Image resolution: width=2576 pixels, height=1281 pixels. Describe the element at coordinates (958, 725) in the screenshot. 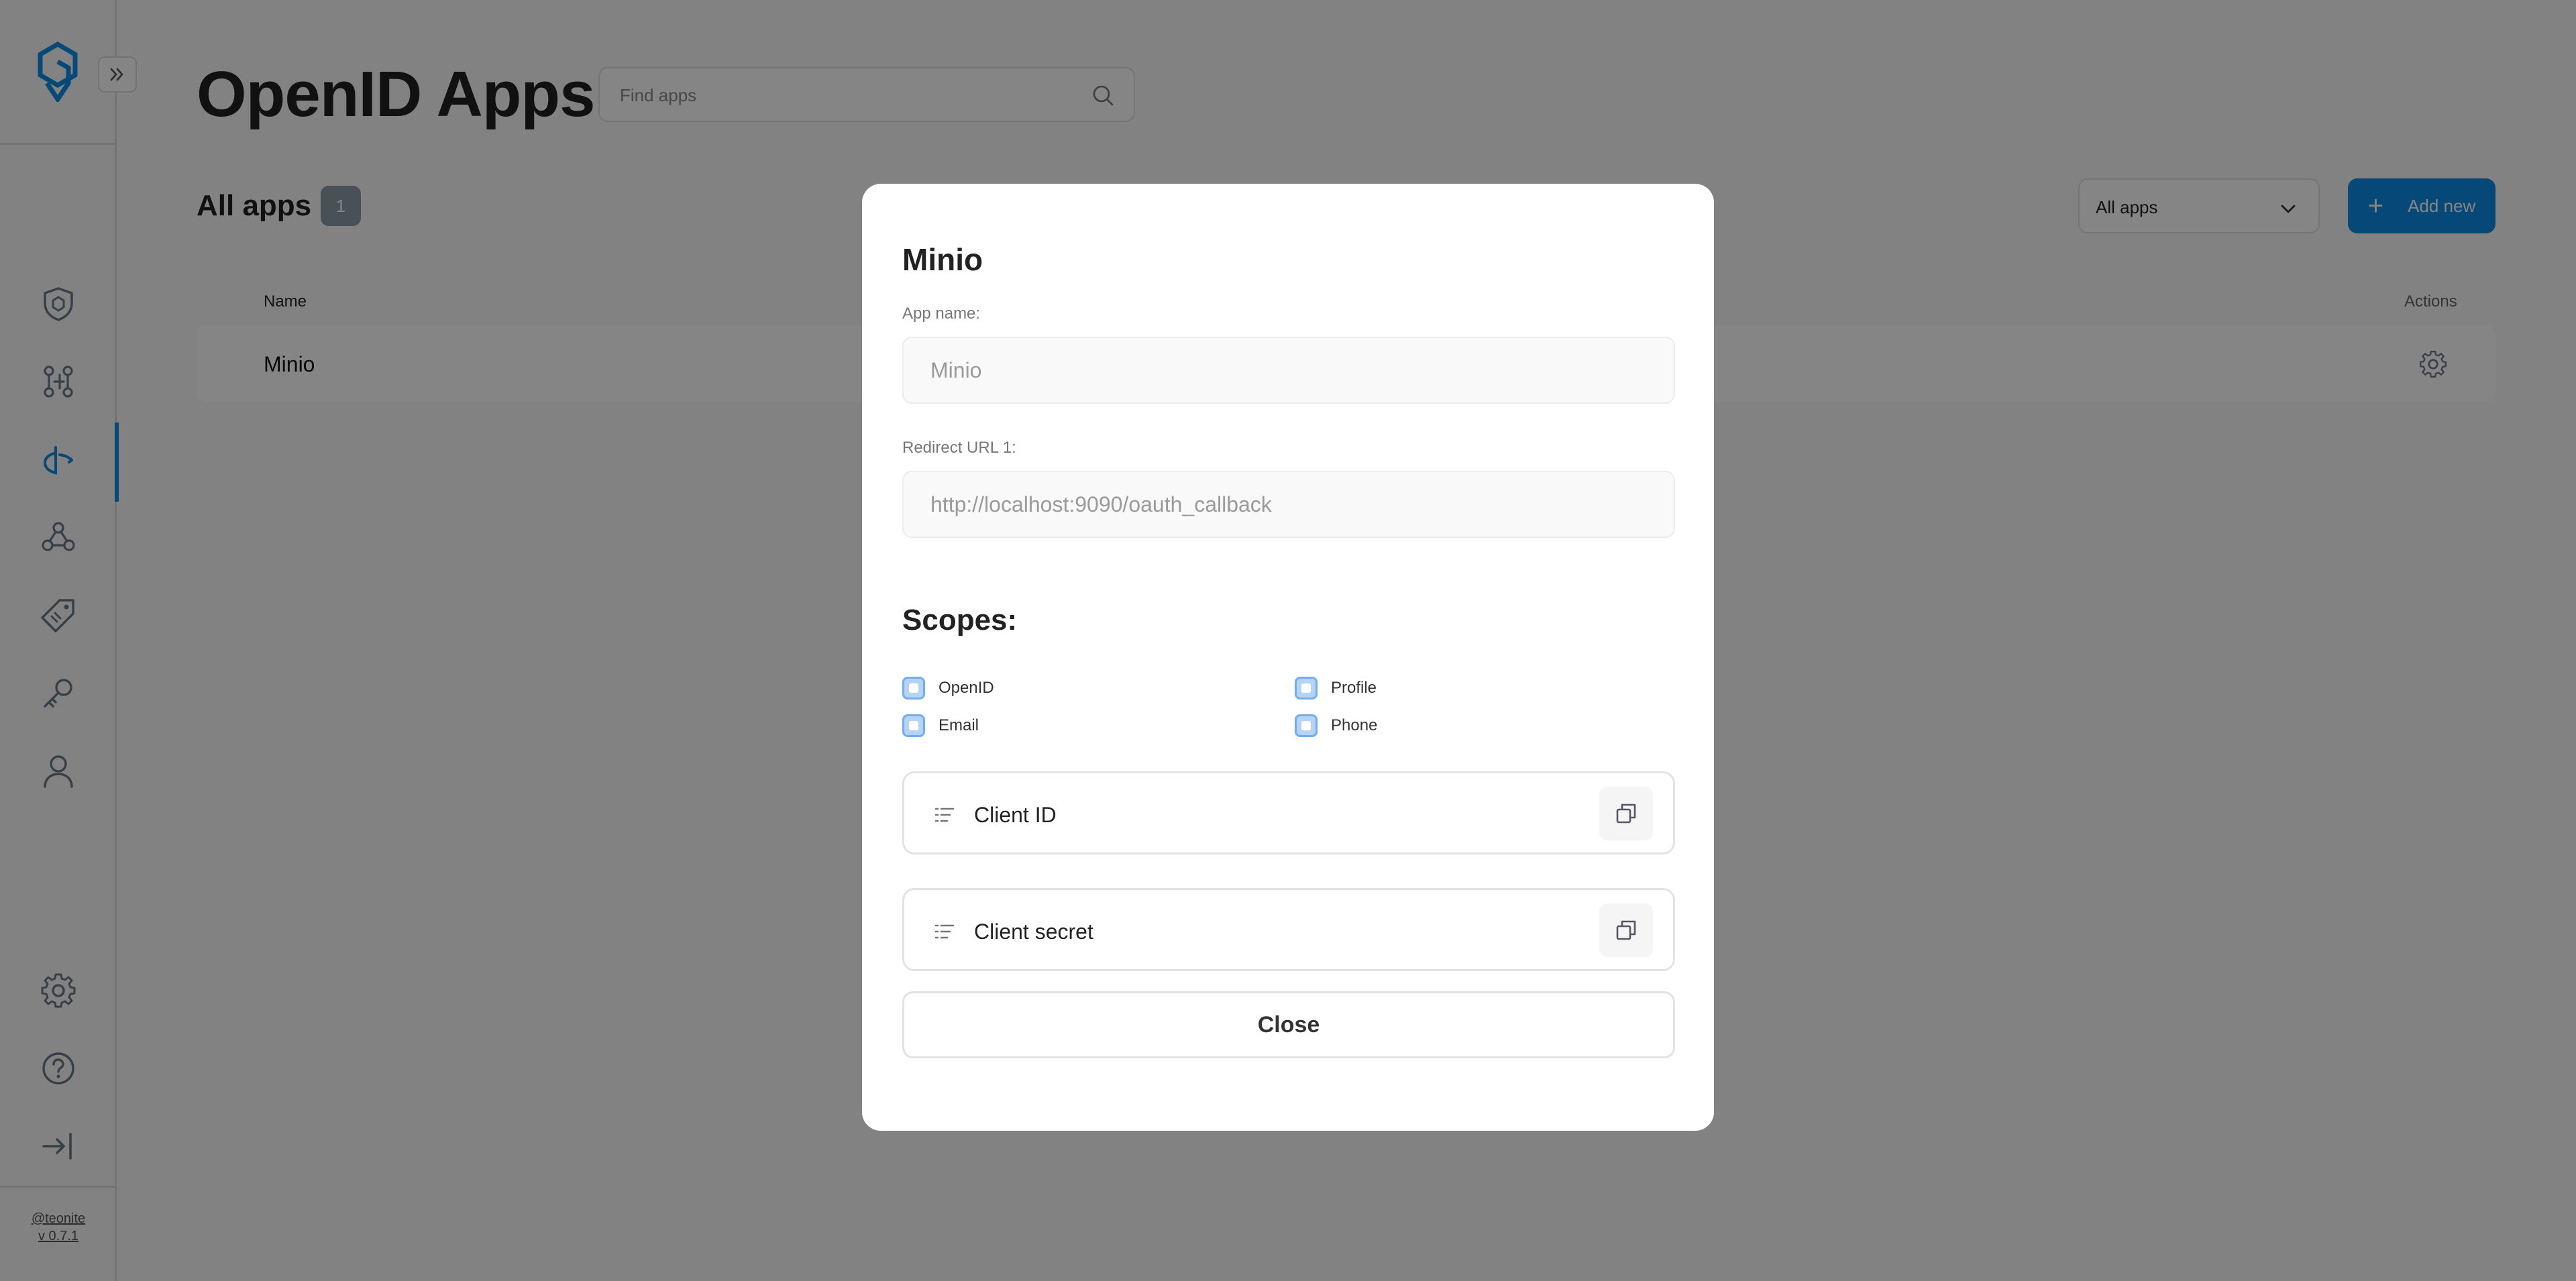

I see `scope-label: Email` at that location.